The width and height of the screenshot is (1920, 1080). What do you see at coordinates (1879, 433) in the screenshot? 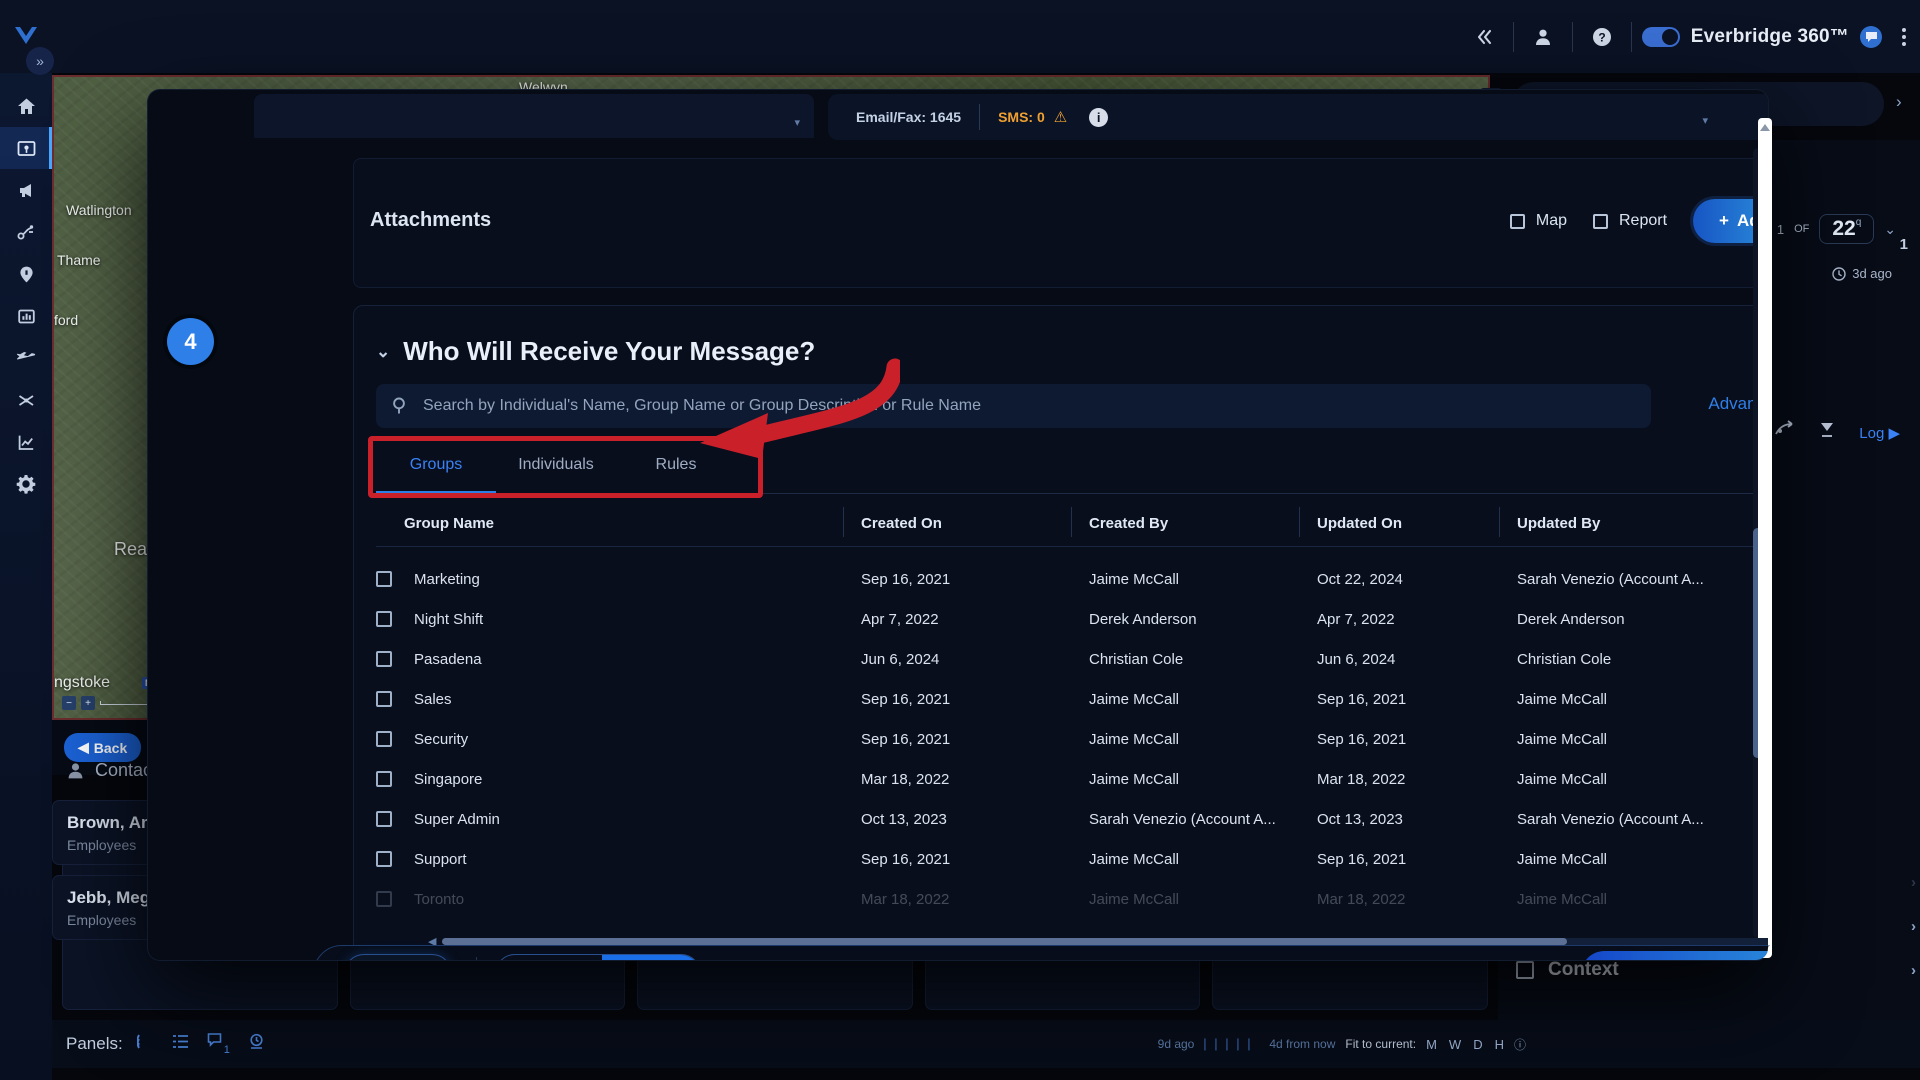
I see `log-link: Log ▶` at bounding box center [1879, 433].